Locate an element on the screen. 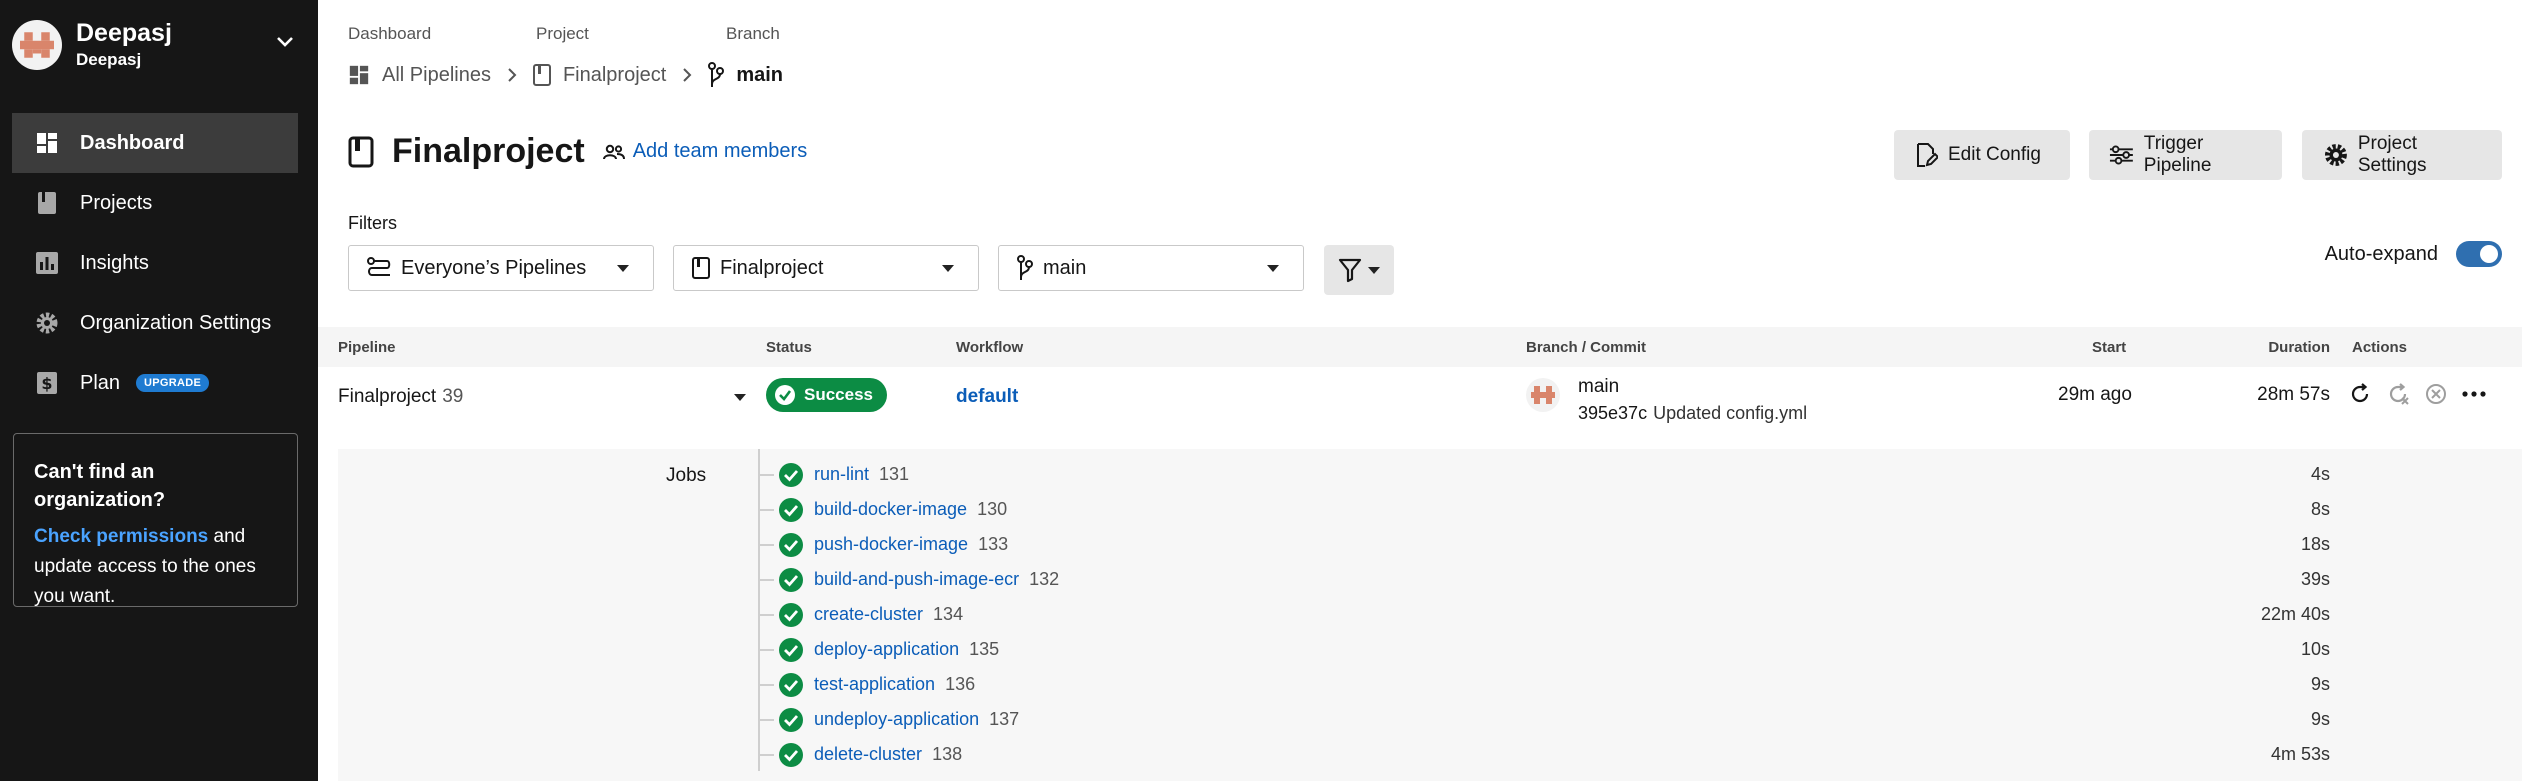 Image resolution: width=2522 pixels, height=781 pixels. commit-info: 395e37c Updated config.yml is located at coordinates (1692, 413).